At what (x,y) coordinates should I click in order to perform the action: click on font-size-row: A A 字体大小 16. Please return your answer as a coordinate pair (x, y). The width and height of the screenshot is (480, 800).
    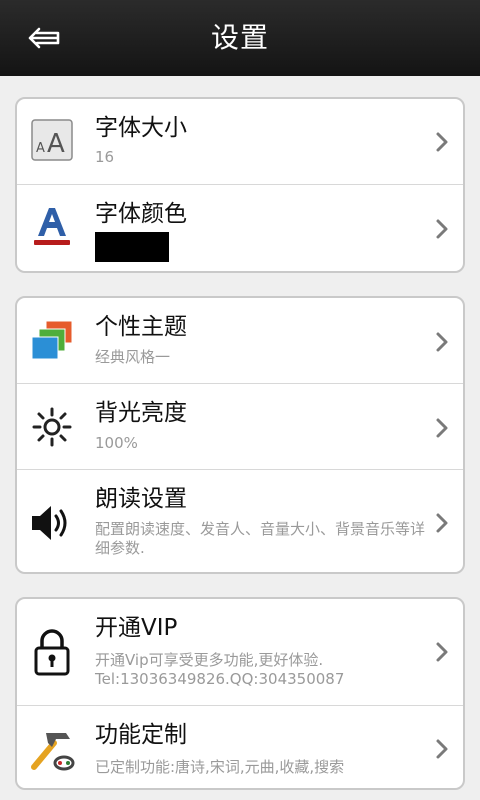
    Looking at the image, I should click on (240, 142).